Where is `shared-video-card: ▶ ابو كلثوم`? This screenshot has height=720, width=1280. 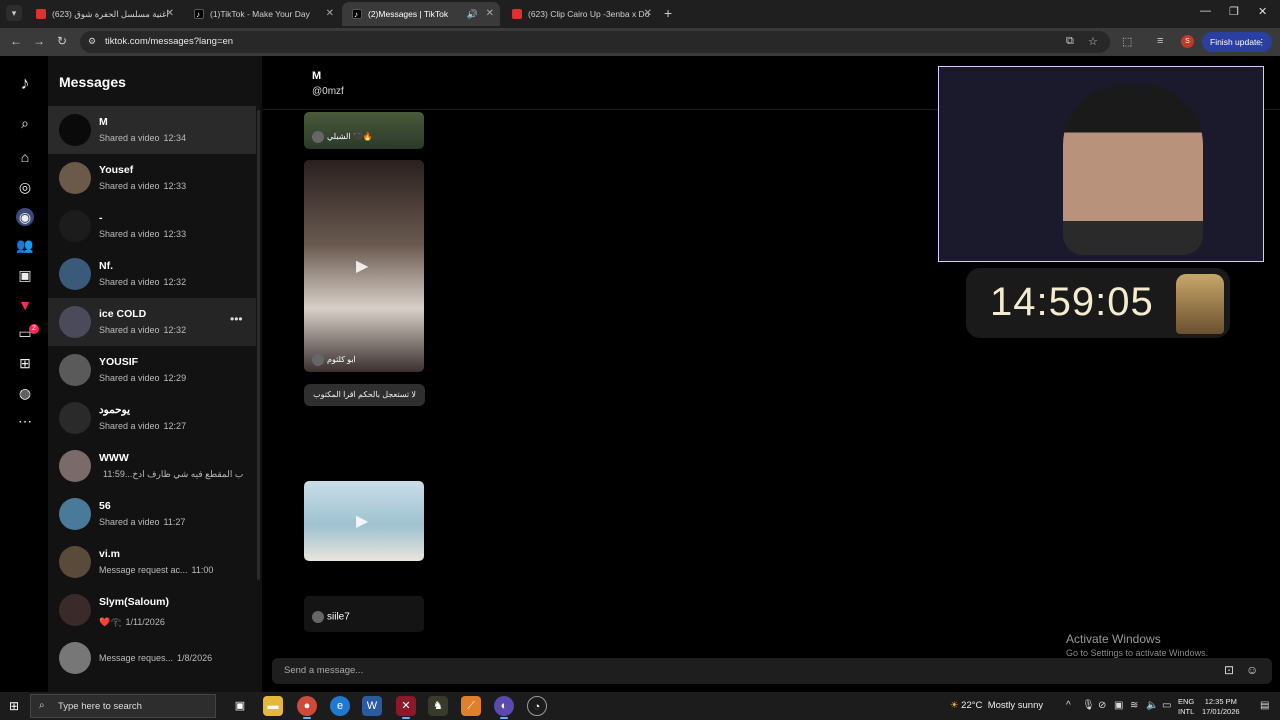
shared-video-card: ▶ ابو كلثوم is located at coordinates (364, 266).